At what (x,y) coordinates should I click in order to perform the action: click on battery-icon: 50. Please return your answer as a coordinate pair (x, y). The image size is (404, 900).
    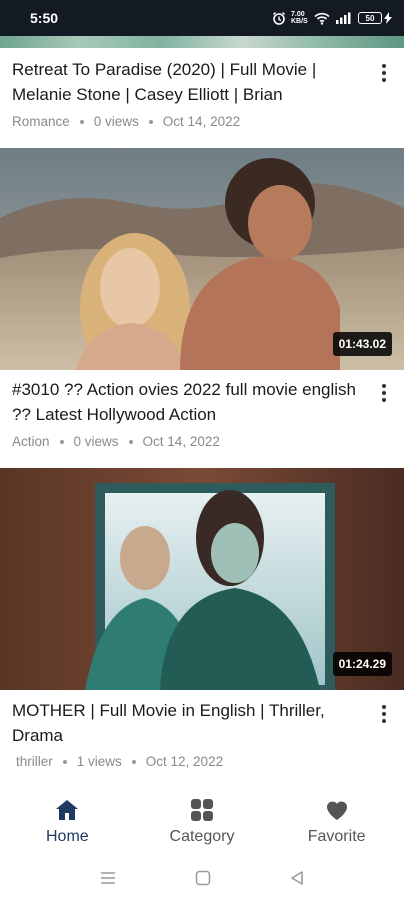
    Looking at the image, I should click on (375, 18).